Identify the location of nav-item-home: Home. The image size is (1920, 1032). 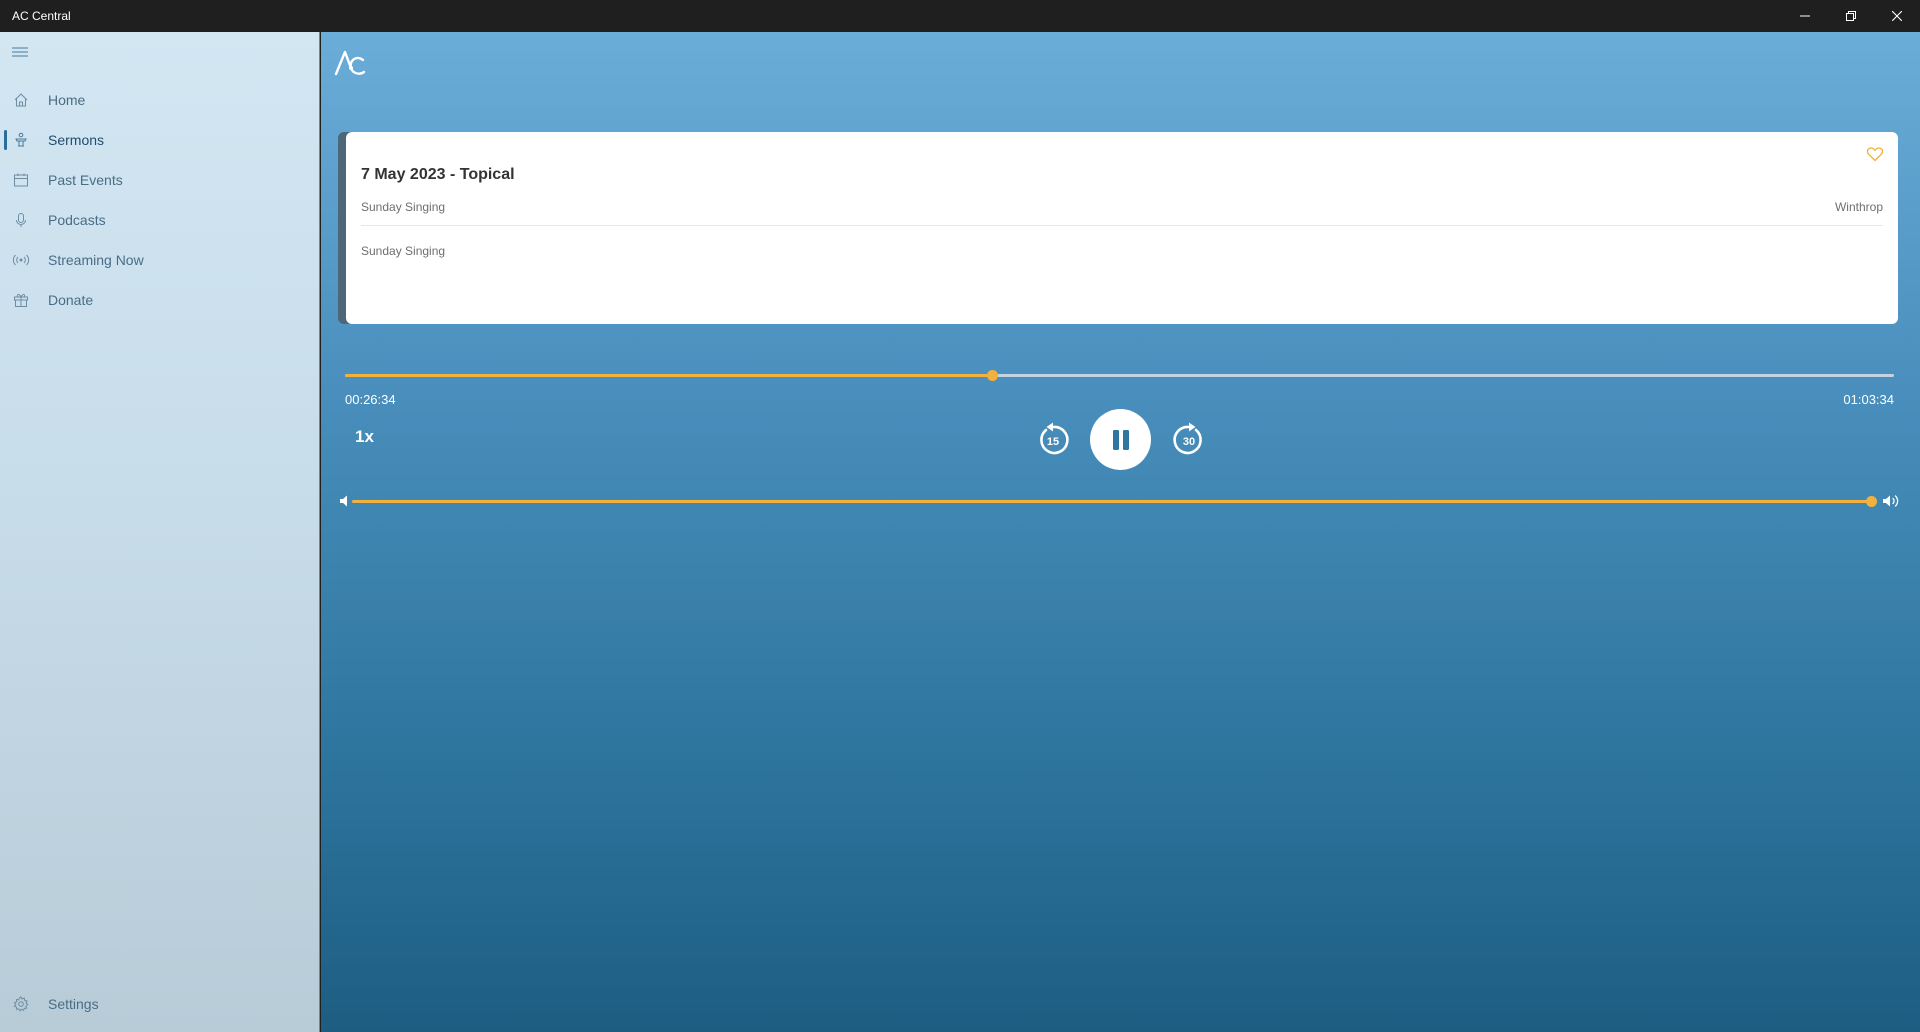
(160, 100).